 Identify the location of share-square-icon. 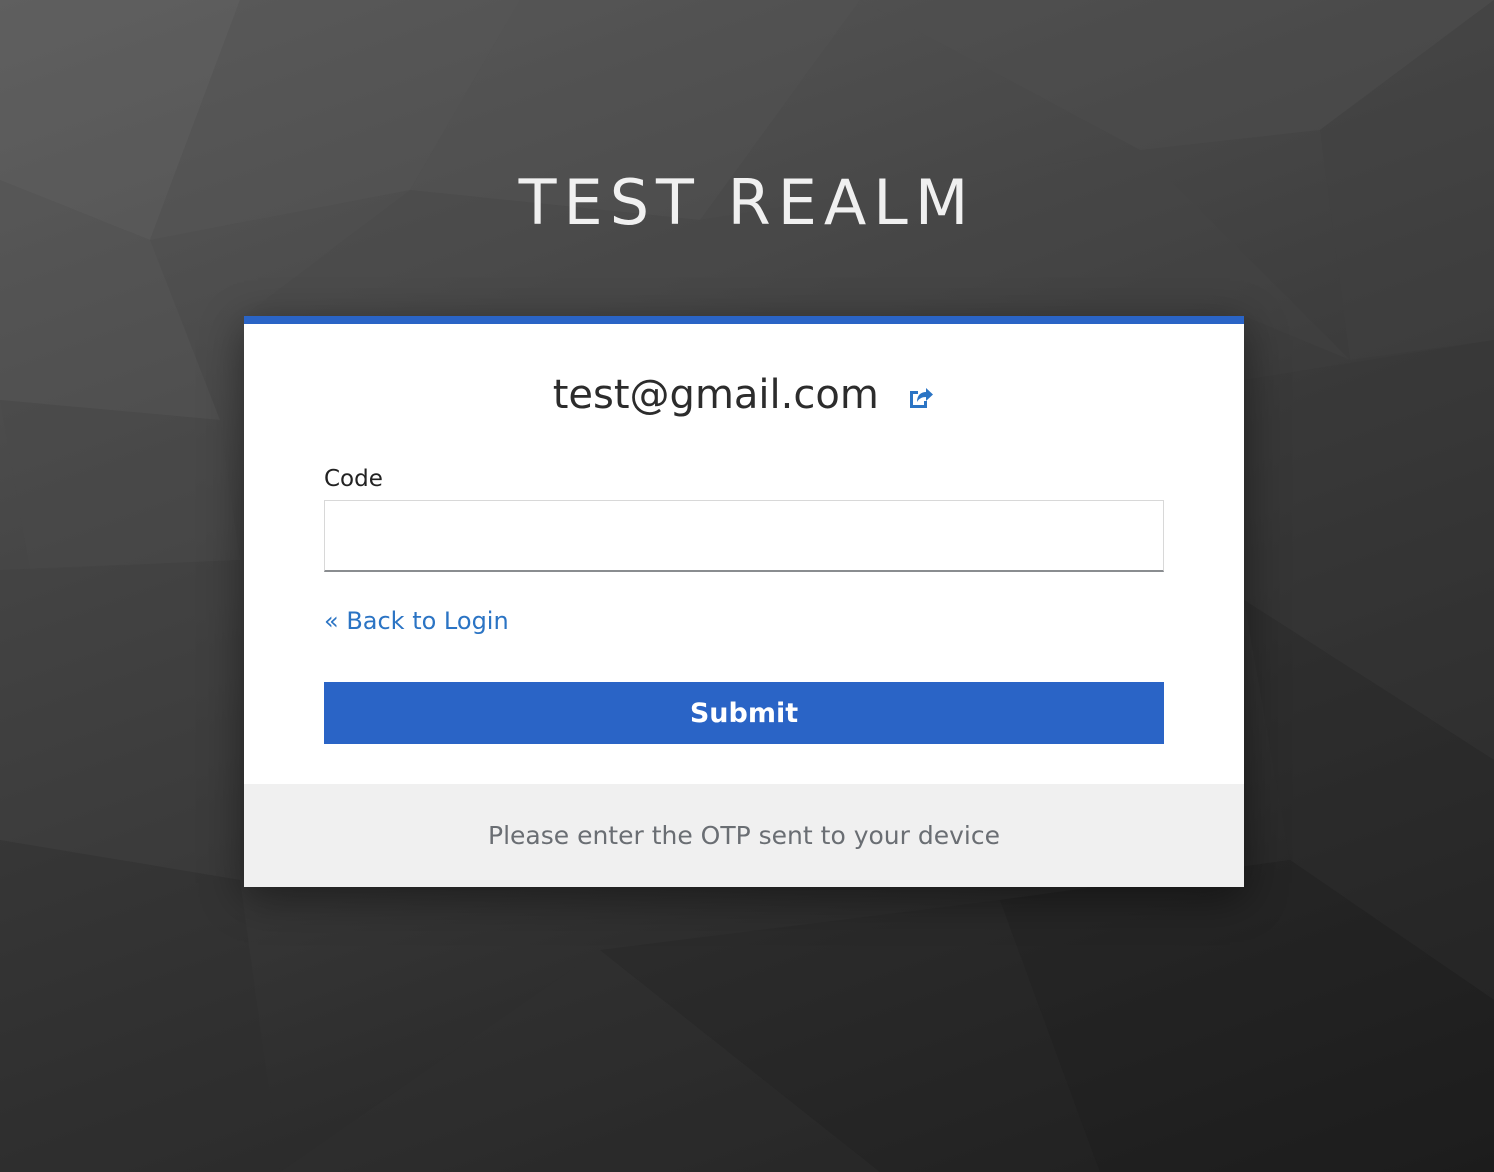
(921, 397).